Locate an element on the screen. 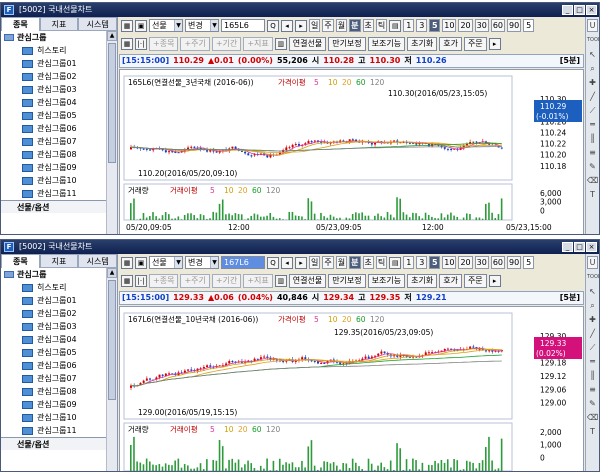 This screenshot has height=472, width=600. change-select: 변경▼ is located at coordinates (202, 25).